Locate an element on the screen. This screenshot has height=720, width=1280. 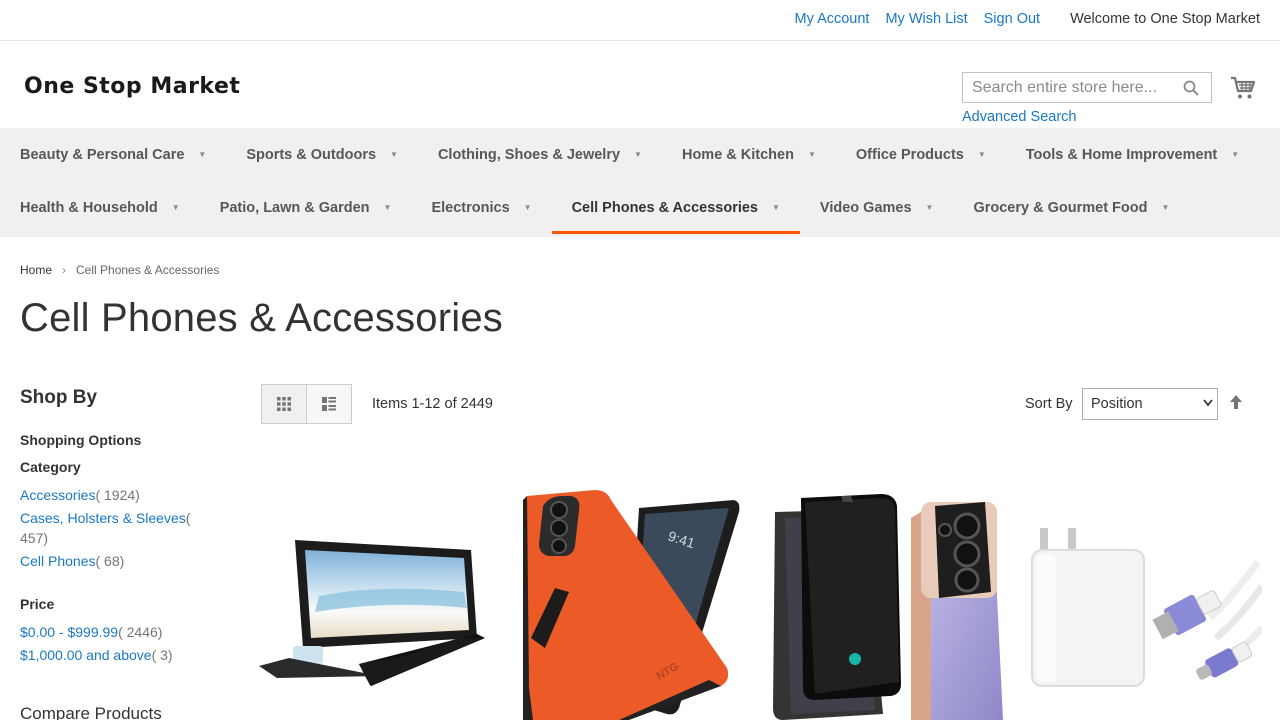
filter-item: $1,000.00 and above( 3) is located at coordinates (110, 655).